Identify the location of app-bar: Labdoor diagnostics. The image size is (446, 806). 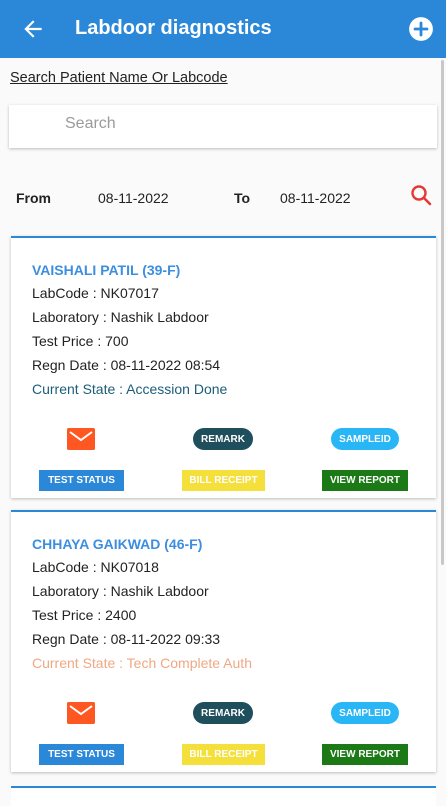
(223, 29).